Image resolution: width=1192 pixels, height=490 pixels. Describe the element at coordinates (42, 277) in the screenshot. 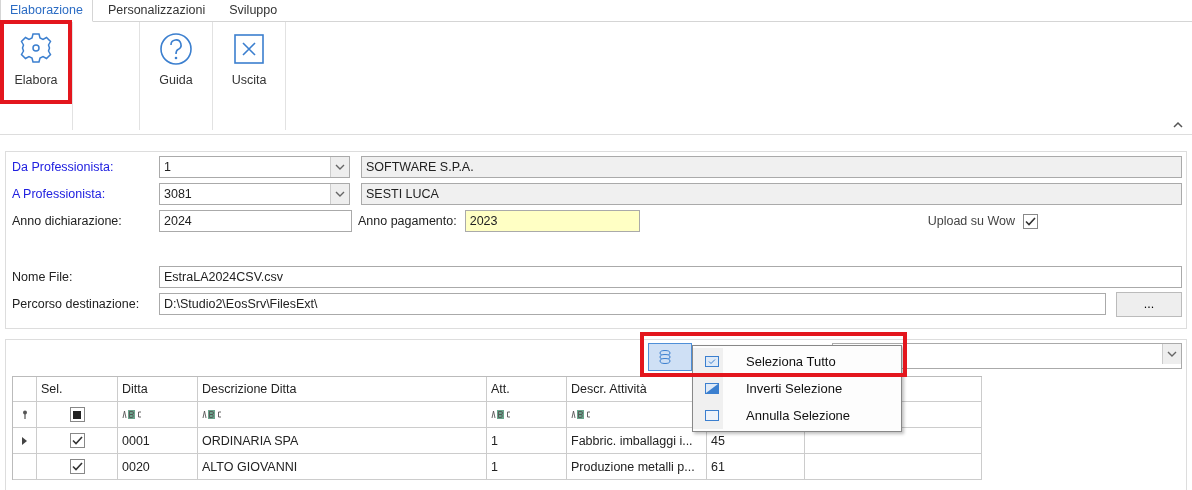

I see `field-label: Nome File:` at that location.